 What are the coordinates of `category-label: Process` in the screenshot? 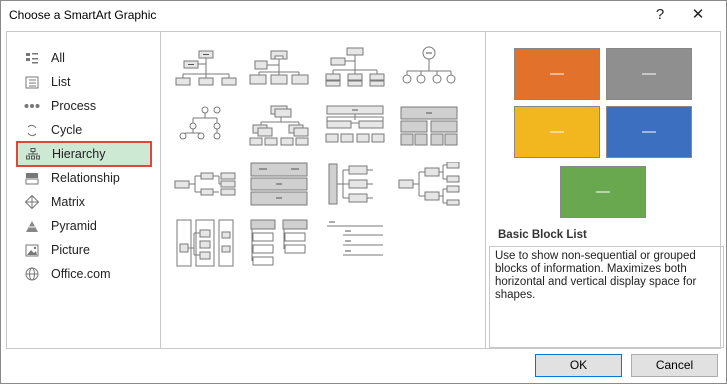 It's located at (74, 106).